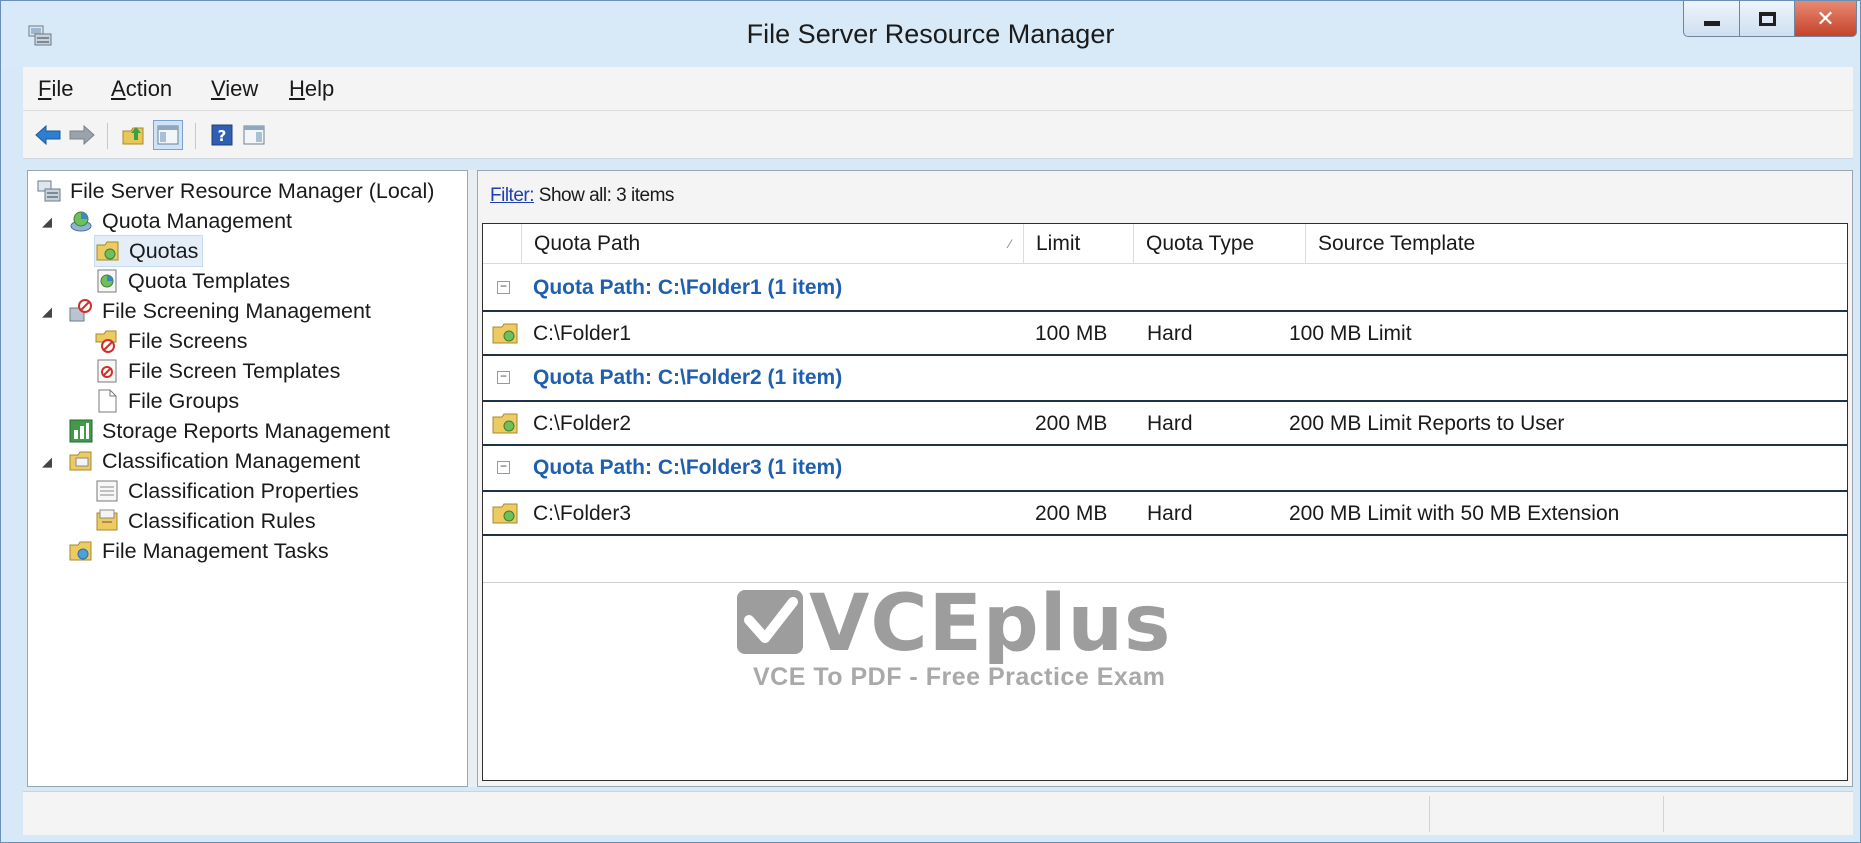 The height and width of the screenshot is (843, 1861). I want to click on classification-rules-icon, so click(107, 520).